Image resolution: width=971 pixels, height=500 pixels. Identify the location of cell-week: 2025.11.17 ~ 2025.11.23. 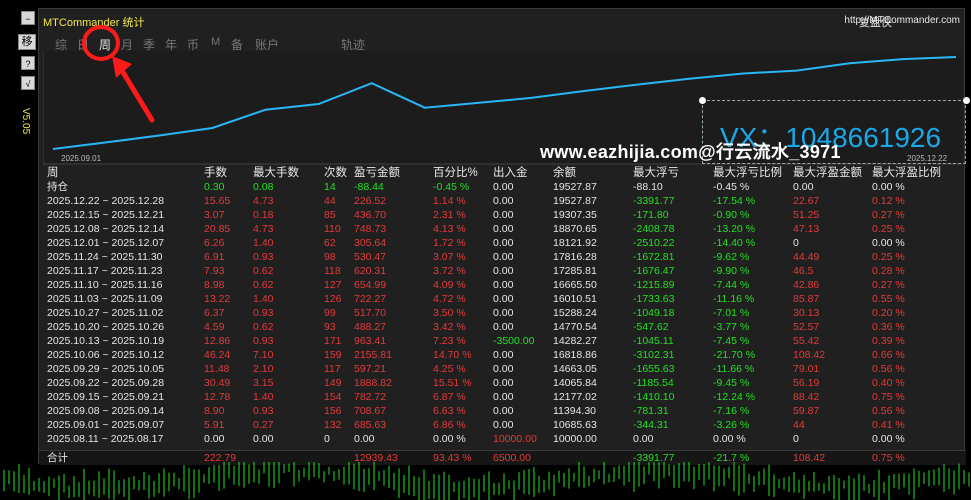
(105, 271).